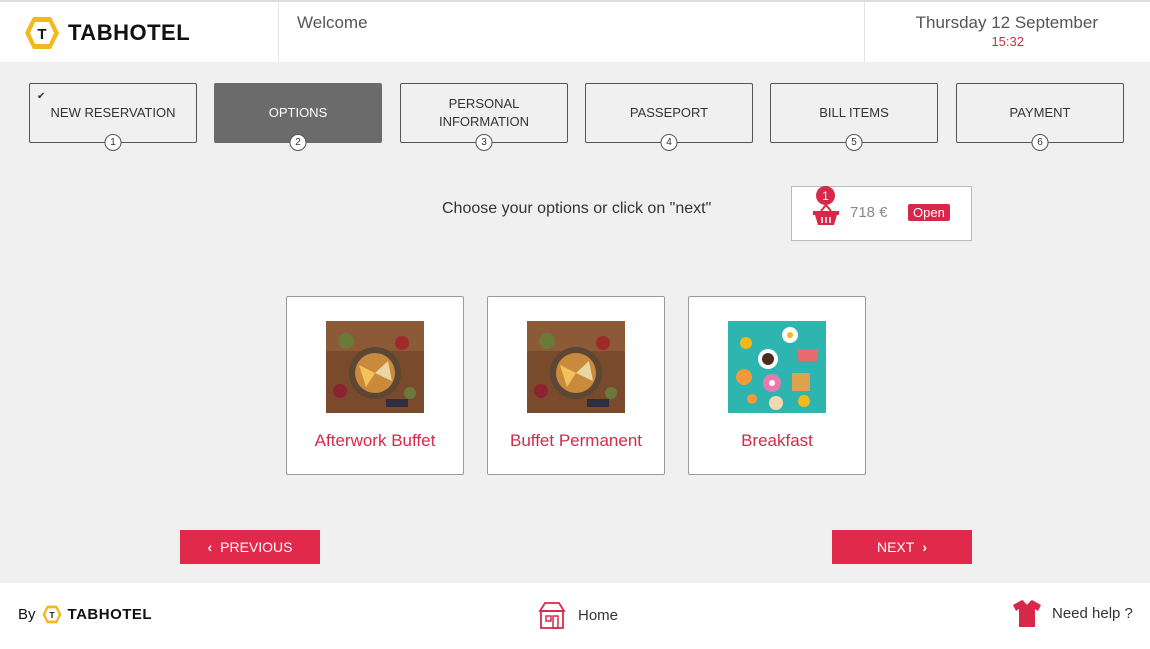  I want to click on option-card-buffet-permanent: Buffet Permanent, so click(576, 385).